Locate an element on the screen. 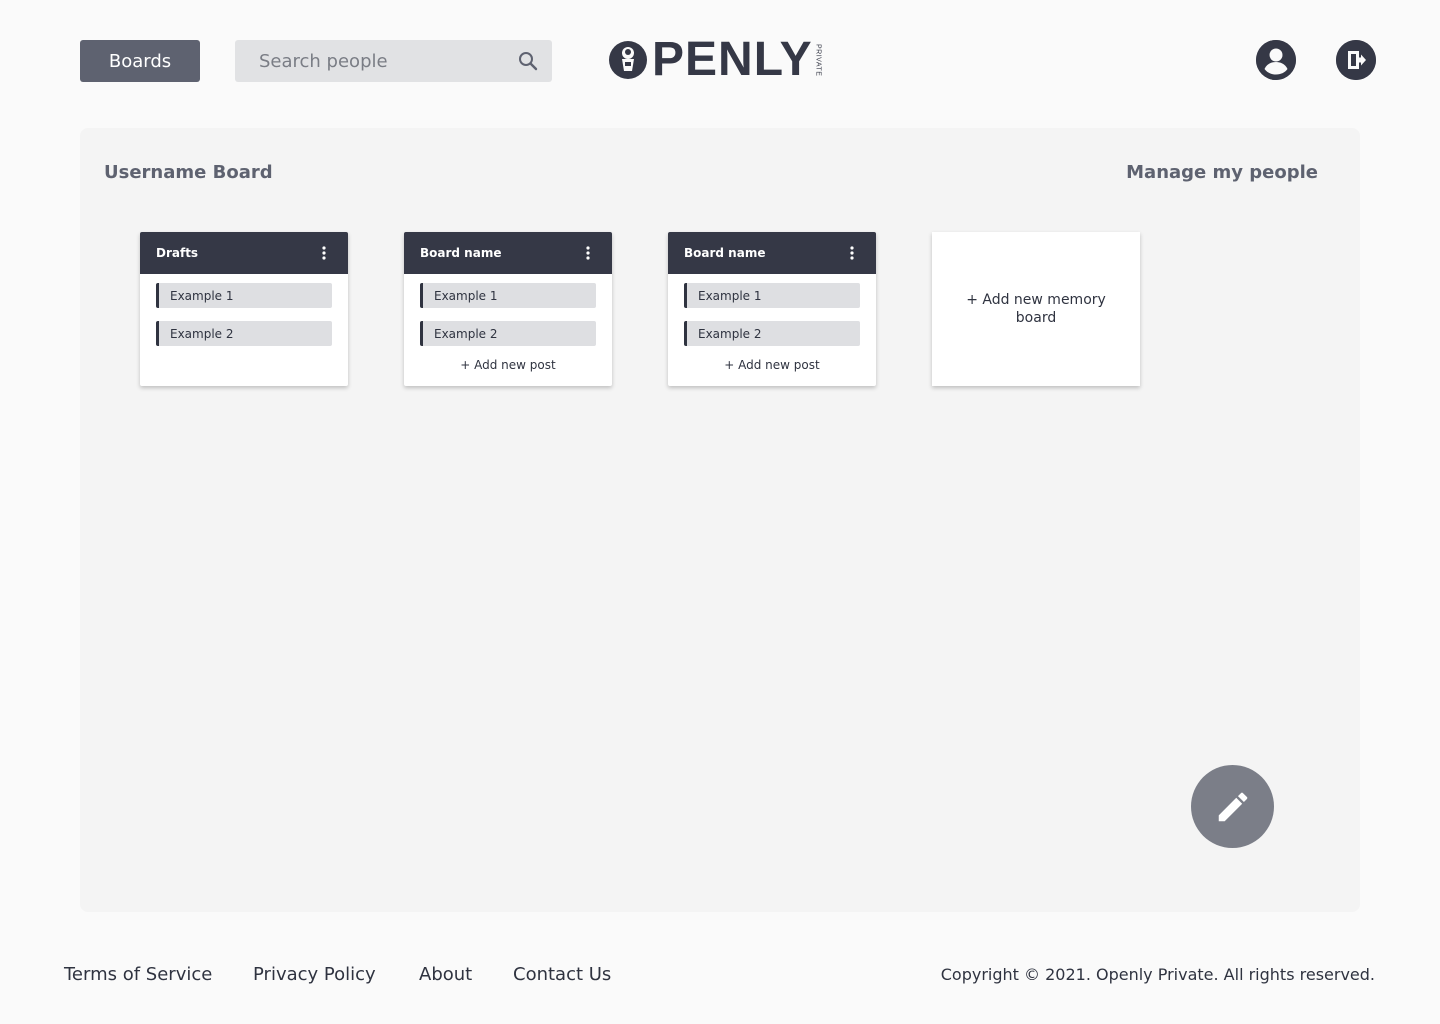  card-title: Drafts is located at coordinates (177, 253).